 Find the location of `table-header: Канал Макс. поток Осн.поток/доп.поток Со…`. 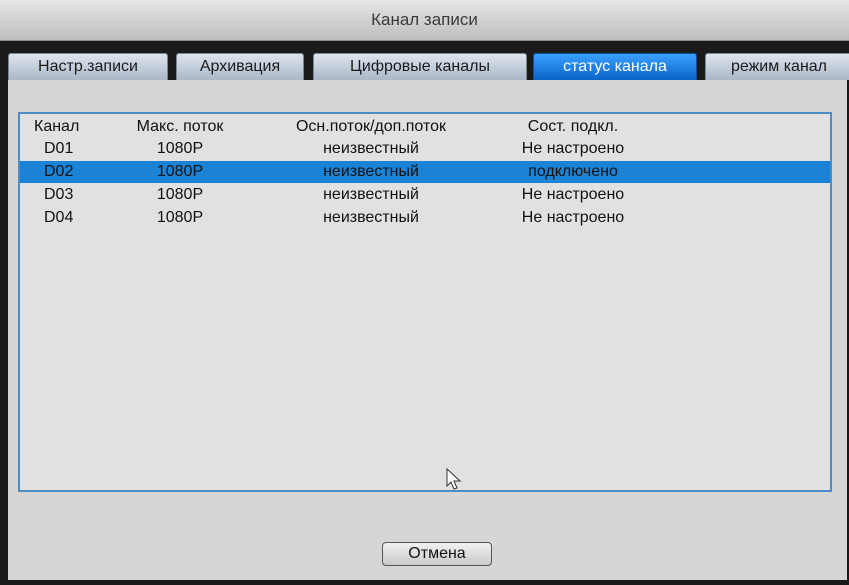

table-header: Канал Макс. поток Осн.поток/доп.поток Со… is located at coordinates (425, 127).